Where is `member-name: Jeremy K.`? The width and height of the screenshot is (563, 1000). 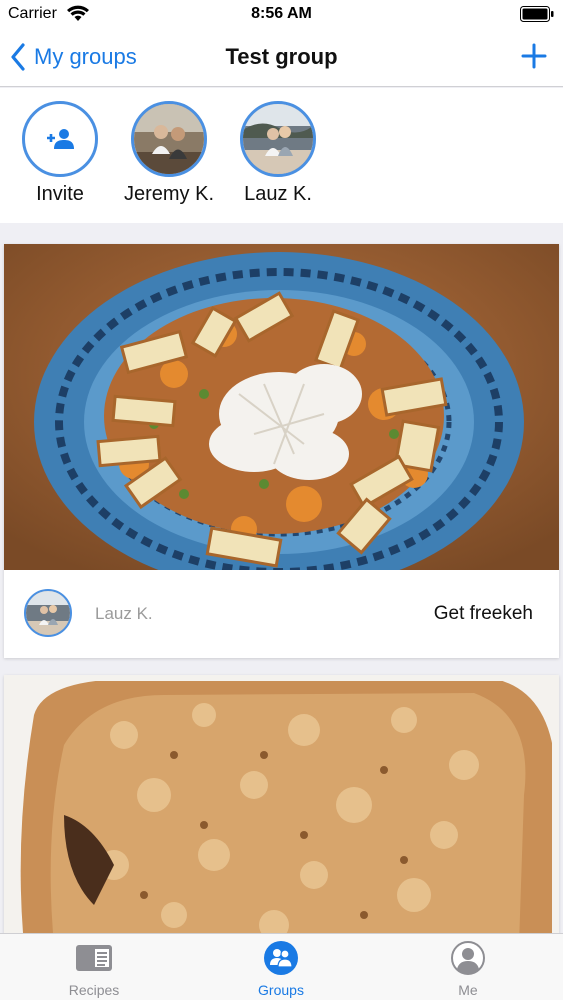 member-name: Jeremy K. is located at coordinates (169, 194).